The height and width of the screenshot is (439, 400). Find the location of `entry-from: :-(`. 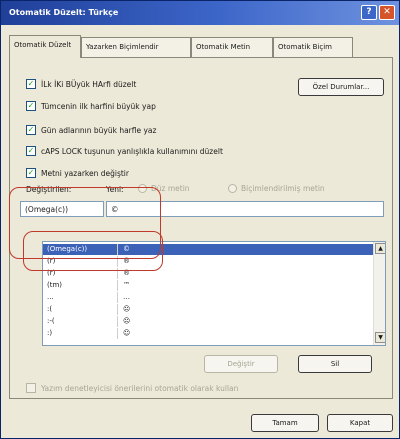

entry-from: :-( is located at coordinates (51, 321).